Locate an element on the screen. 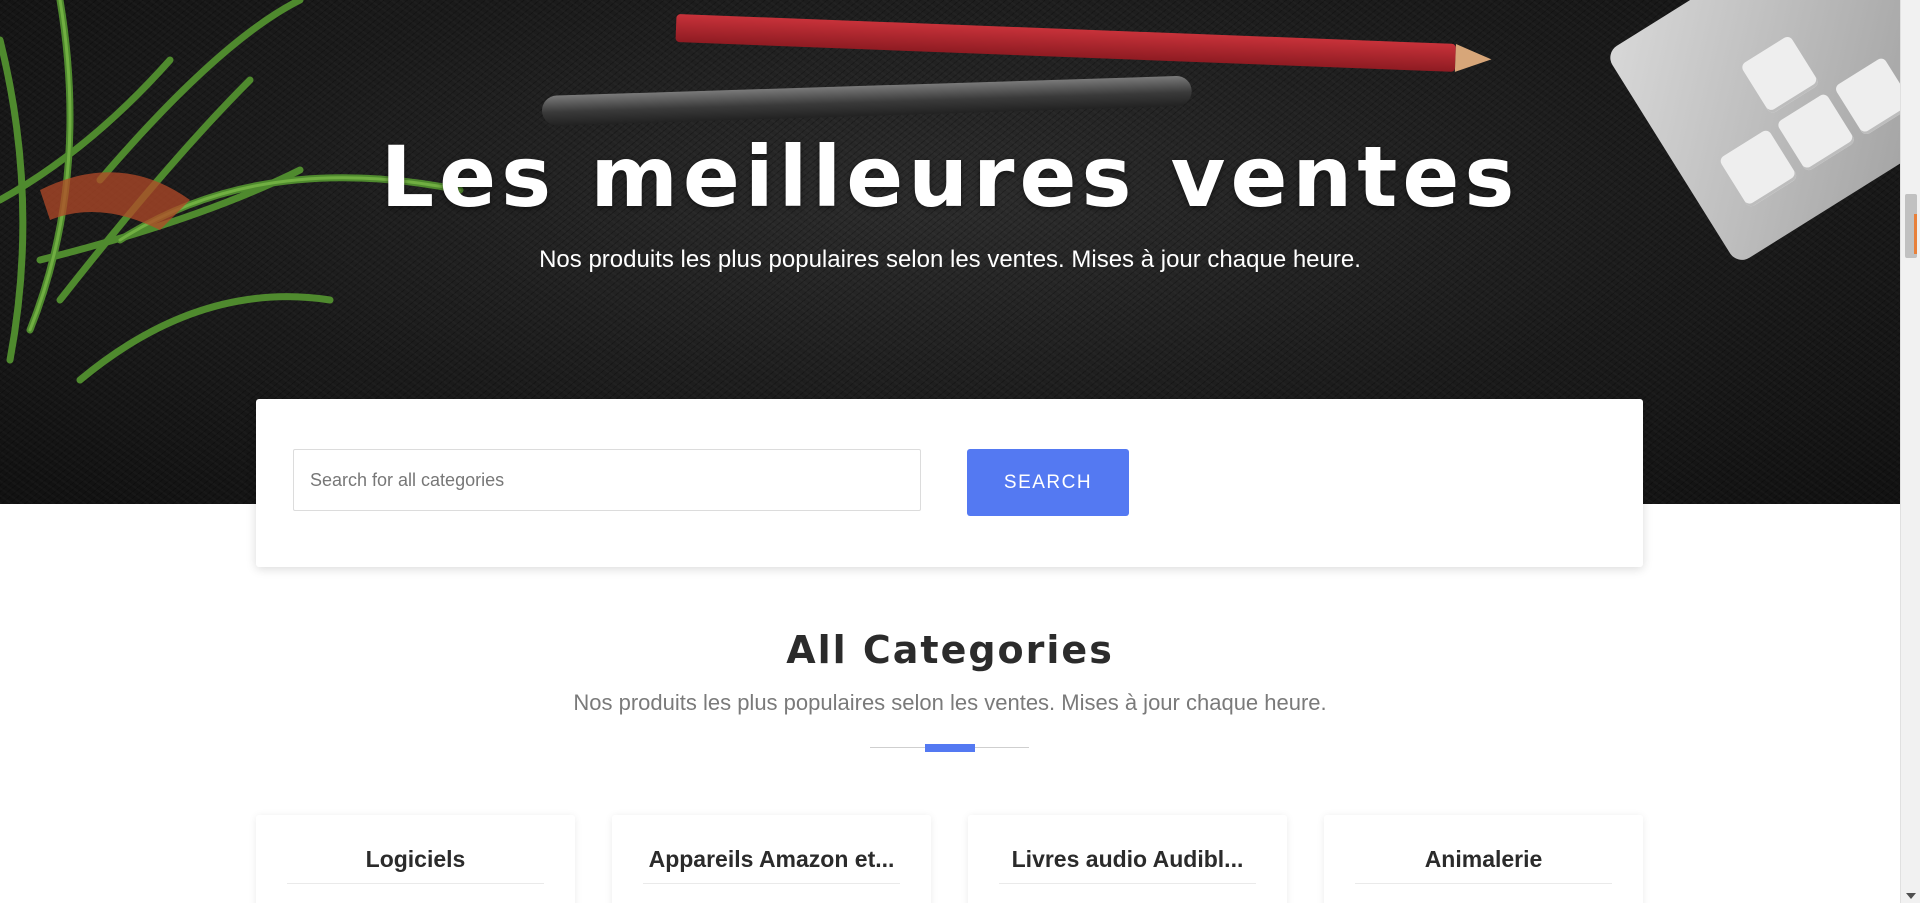  category-card-animalerie: Animalerie is located at coordinates (1483, 859).